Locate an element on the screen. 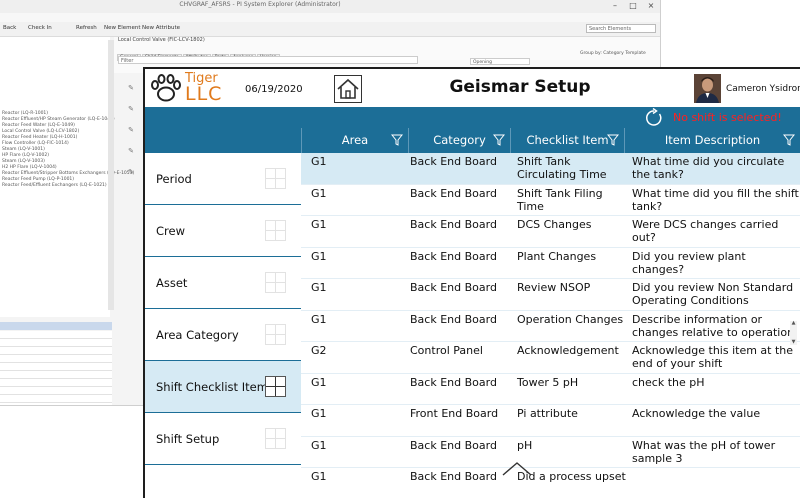 Image resolution: width=800 pixels, height=498 pixels. cell-item-description: What time did you circulate the tank? is located at coordinates (708, 168).